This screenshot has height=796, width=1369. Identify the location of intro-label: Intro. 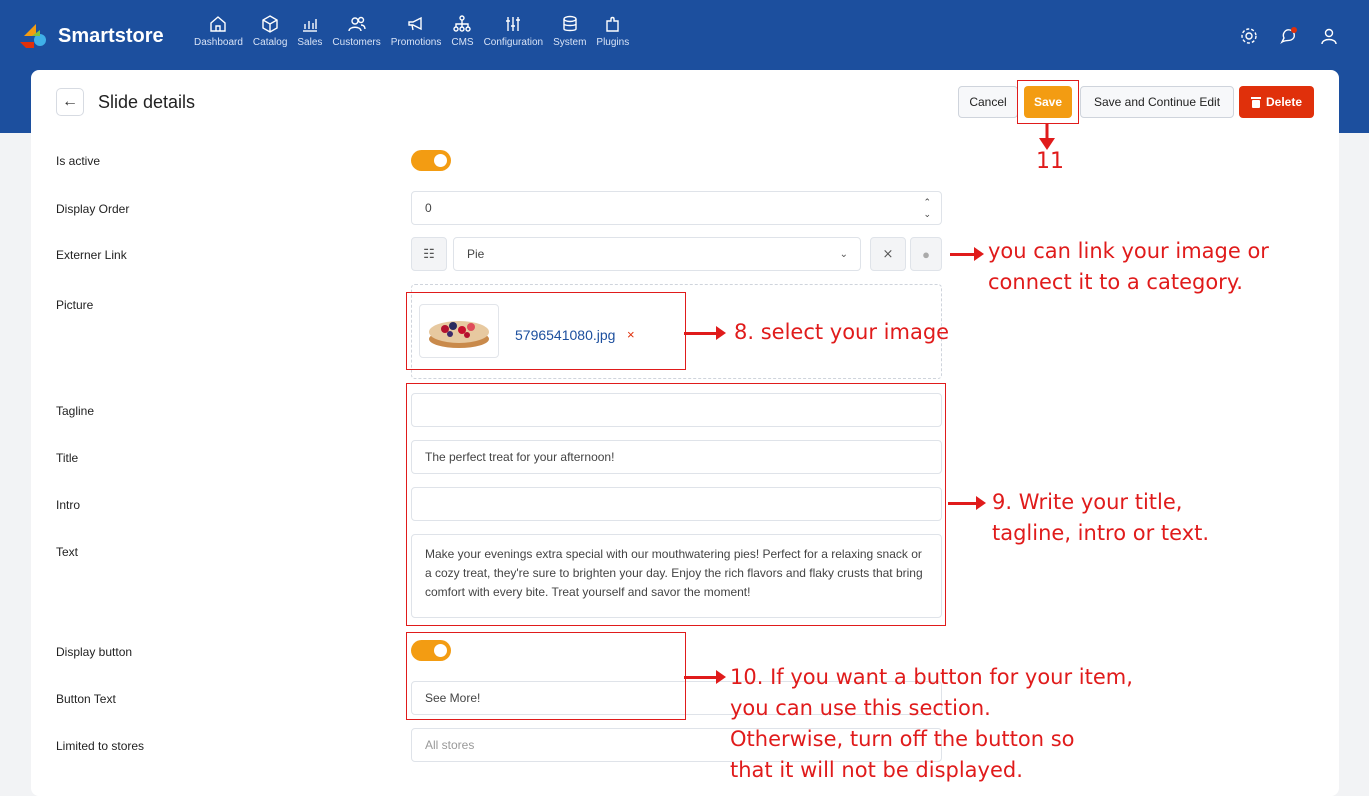
(68, 505).